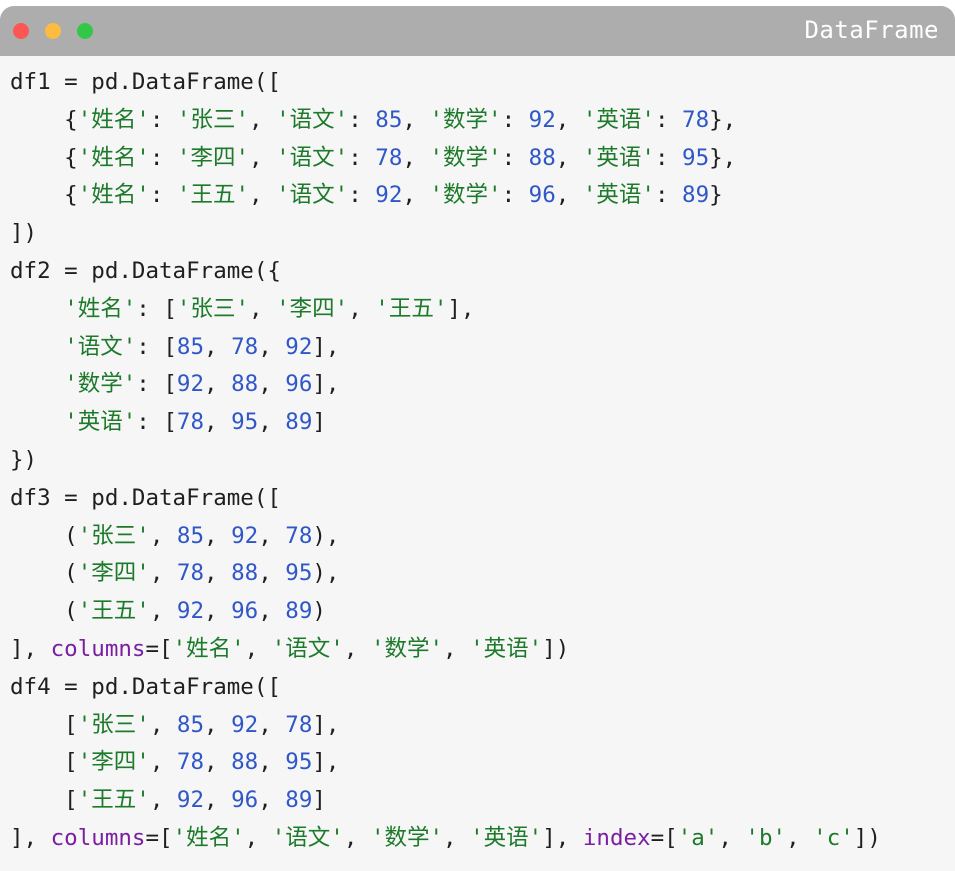  What do you see at coordinates (445, 83) in the screenshot?
I see `code-line: df1 = pd.DataFrame([` at bounding box center [445, 83].